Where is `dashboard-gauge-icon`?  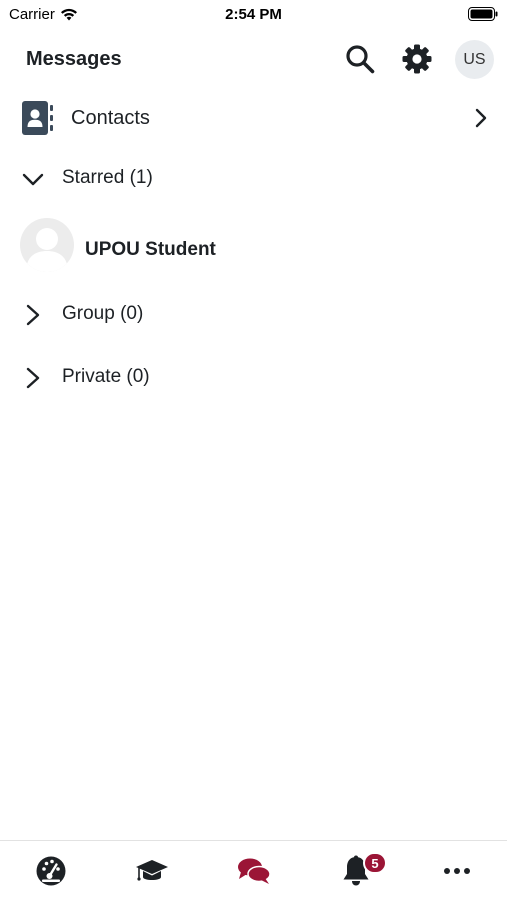
dashboard-gauge-icon is located at coordinates (51, 871).